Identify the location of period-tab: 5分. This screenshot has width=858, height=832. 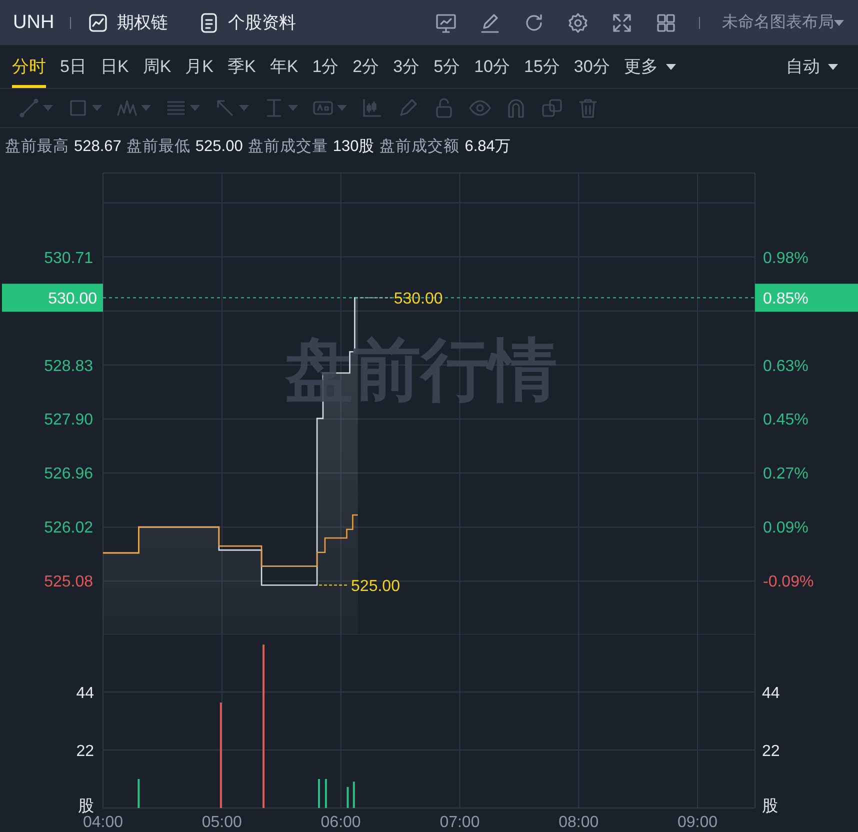
(447, 66).